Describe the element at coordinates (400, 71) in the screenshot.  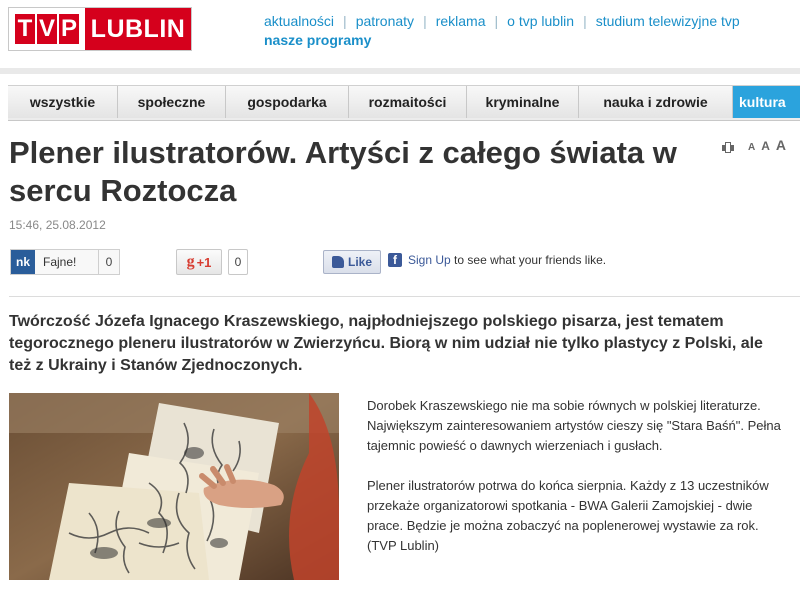
I see `header-divider` at that location.